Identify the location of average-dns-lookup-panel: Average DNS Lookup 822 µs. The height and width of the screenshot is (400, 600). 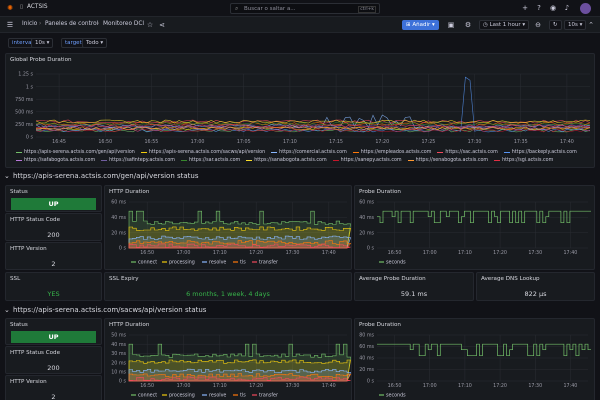
(535, 286).